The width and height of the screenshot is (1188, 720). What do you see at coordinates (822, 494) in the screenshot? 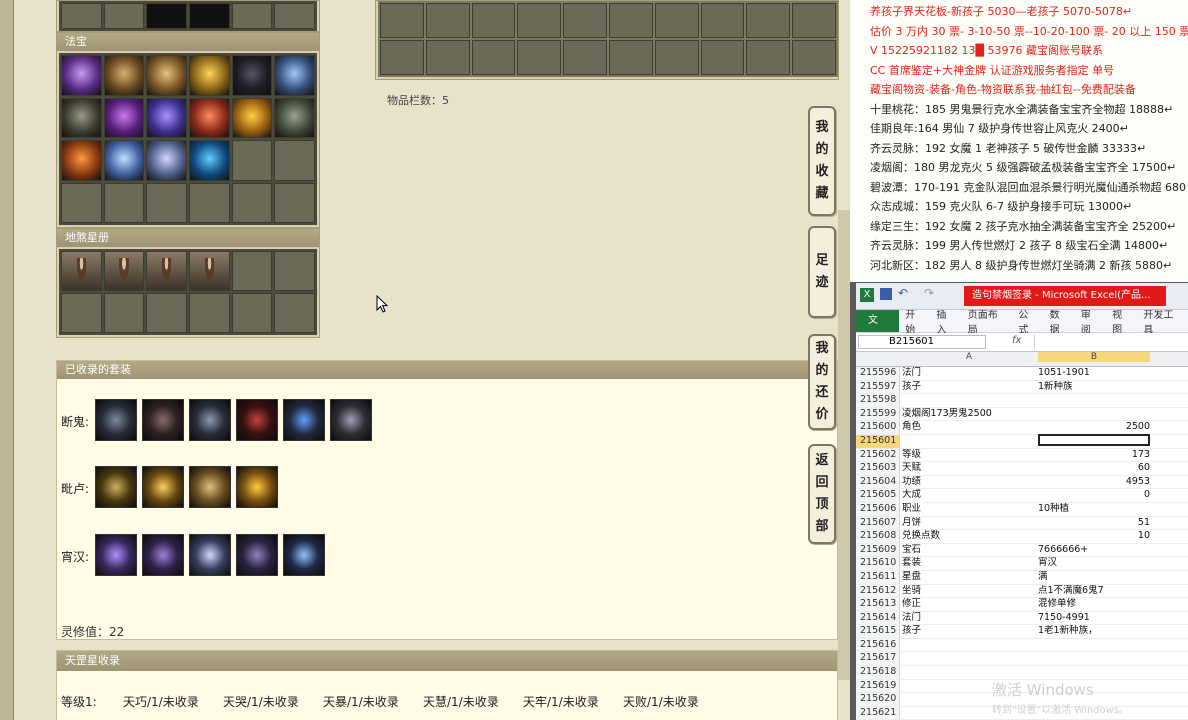
I see `back-to-top-button: 返回顶部` at bounding box center [822, 494].